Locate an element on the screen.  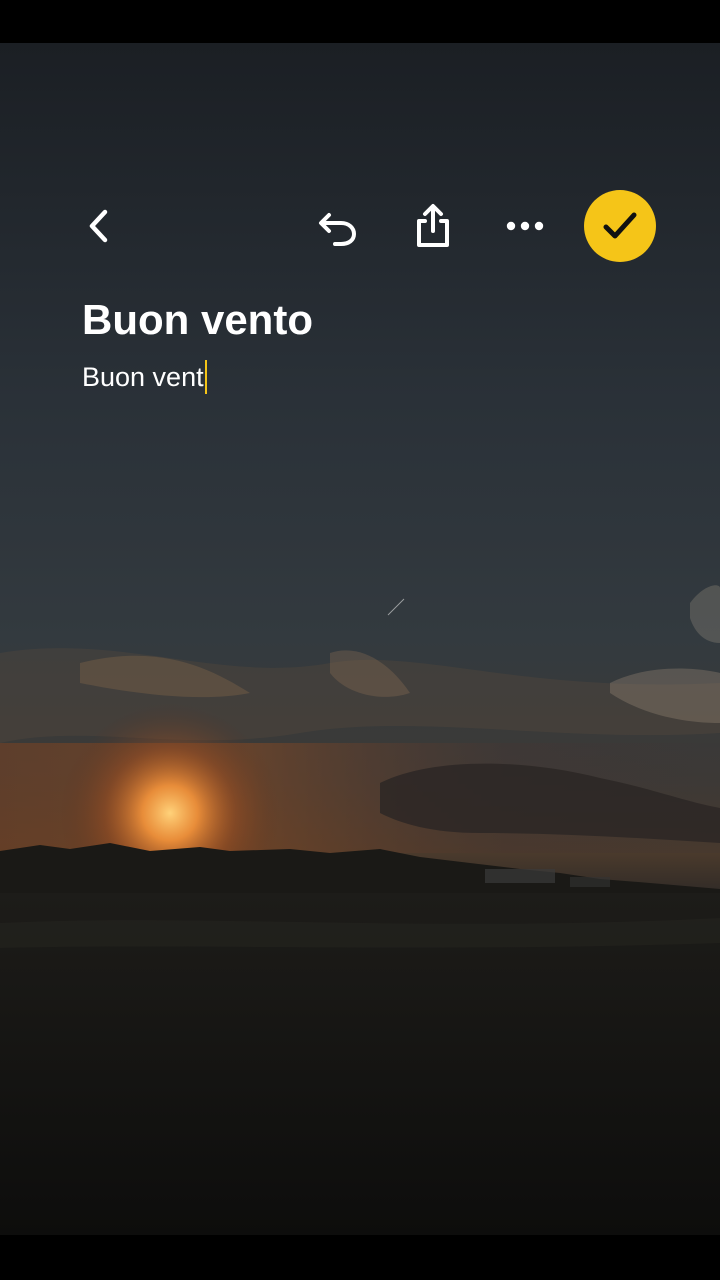
checkmark-icon is located at coordinates (620, 225).